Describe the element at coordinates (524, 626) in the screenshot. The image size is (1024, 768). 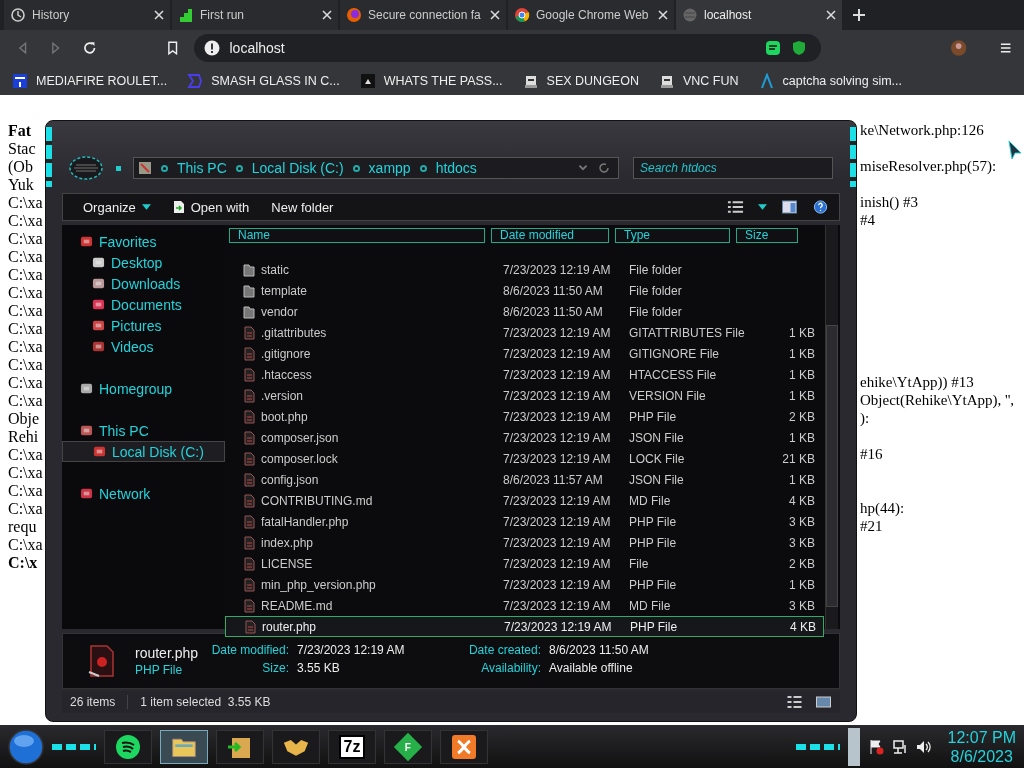
I see `file-row: router.php 7/23/2023 12:19 AM PHP File 4 KB` at that location.